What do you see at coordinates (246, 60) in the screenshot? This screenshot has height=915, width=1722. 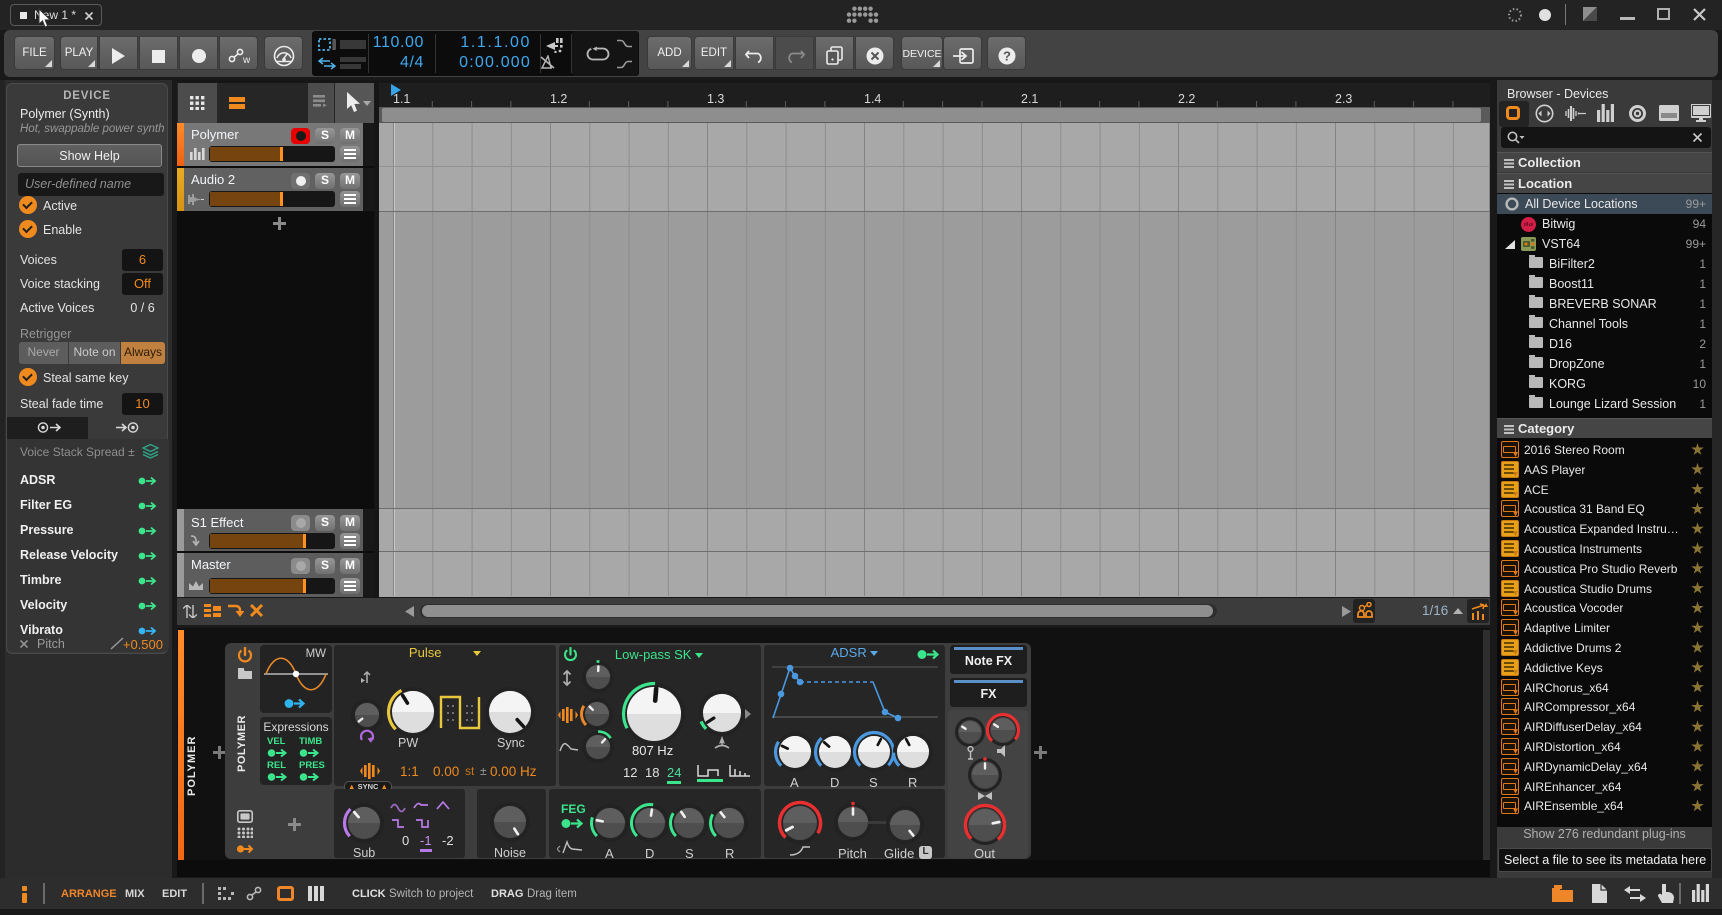 I see `svg-text: w` at bounding box center [246, 60].